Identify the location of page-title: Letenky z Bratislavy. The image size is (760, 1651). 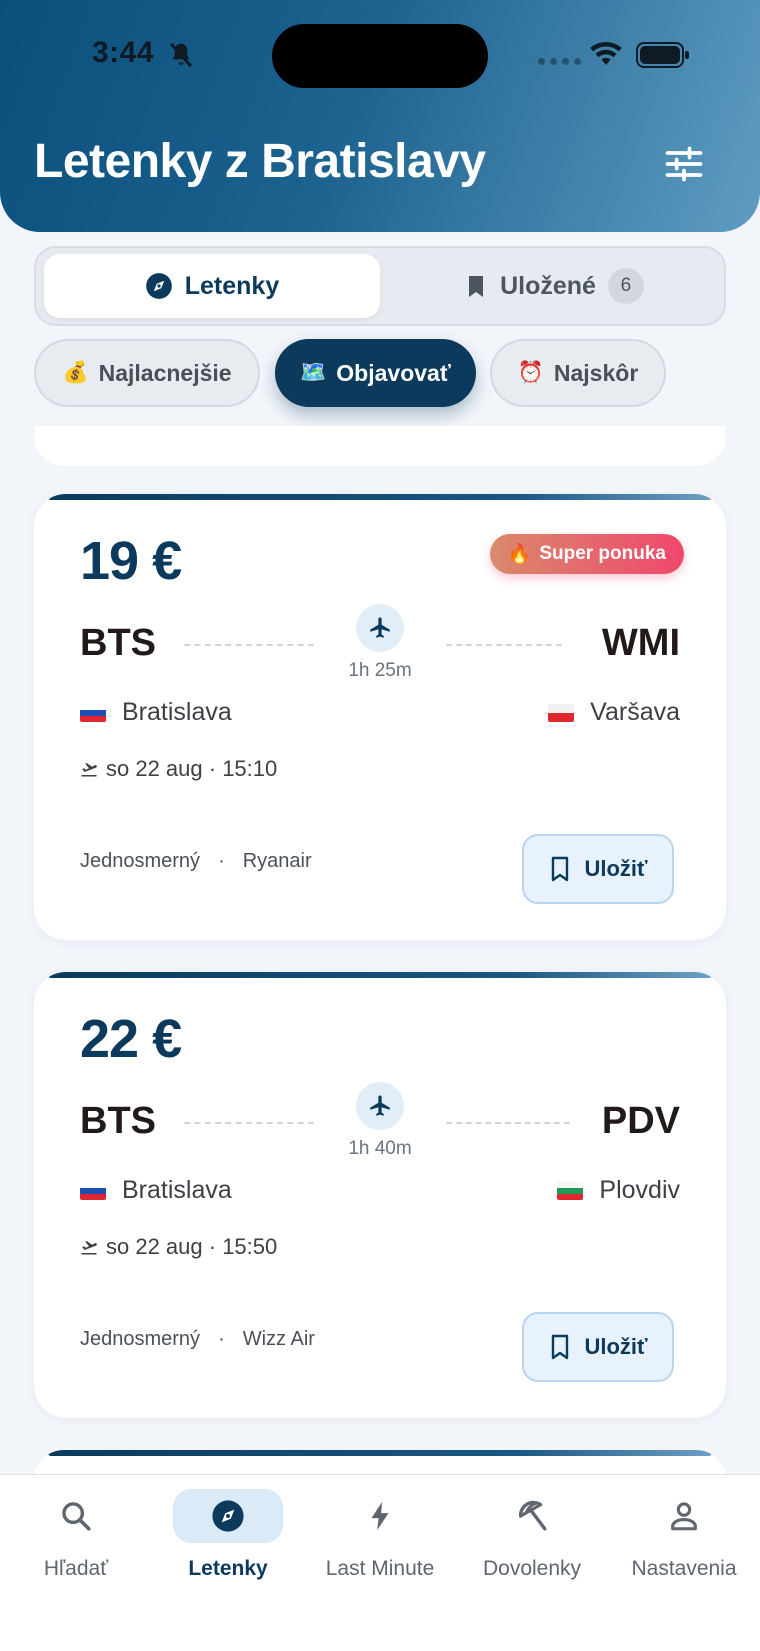
(260, 161).